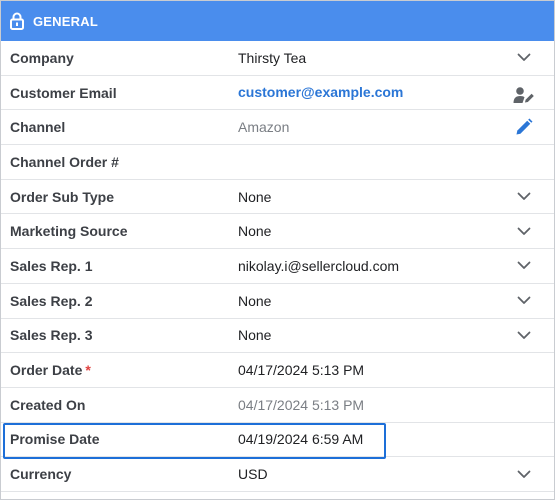 The image size is (555, 500). Describe the element at coordinates (38, 127) in the screenshot. I see `channel-label: Channel` at that location.